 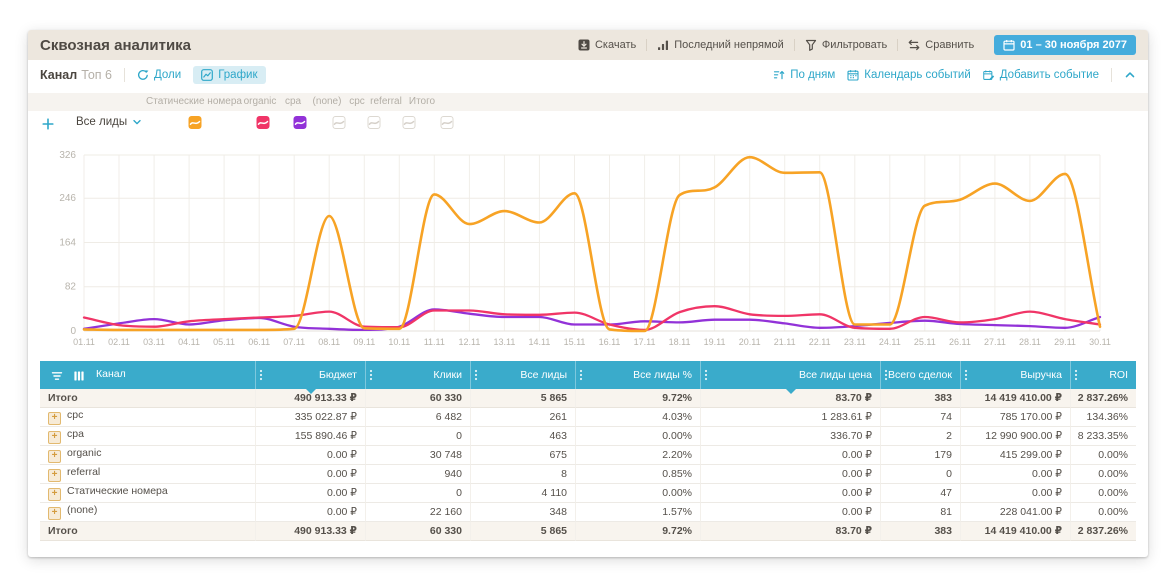 I want to click on column-header-4: Все лиды, so click(x=522, y=375).